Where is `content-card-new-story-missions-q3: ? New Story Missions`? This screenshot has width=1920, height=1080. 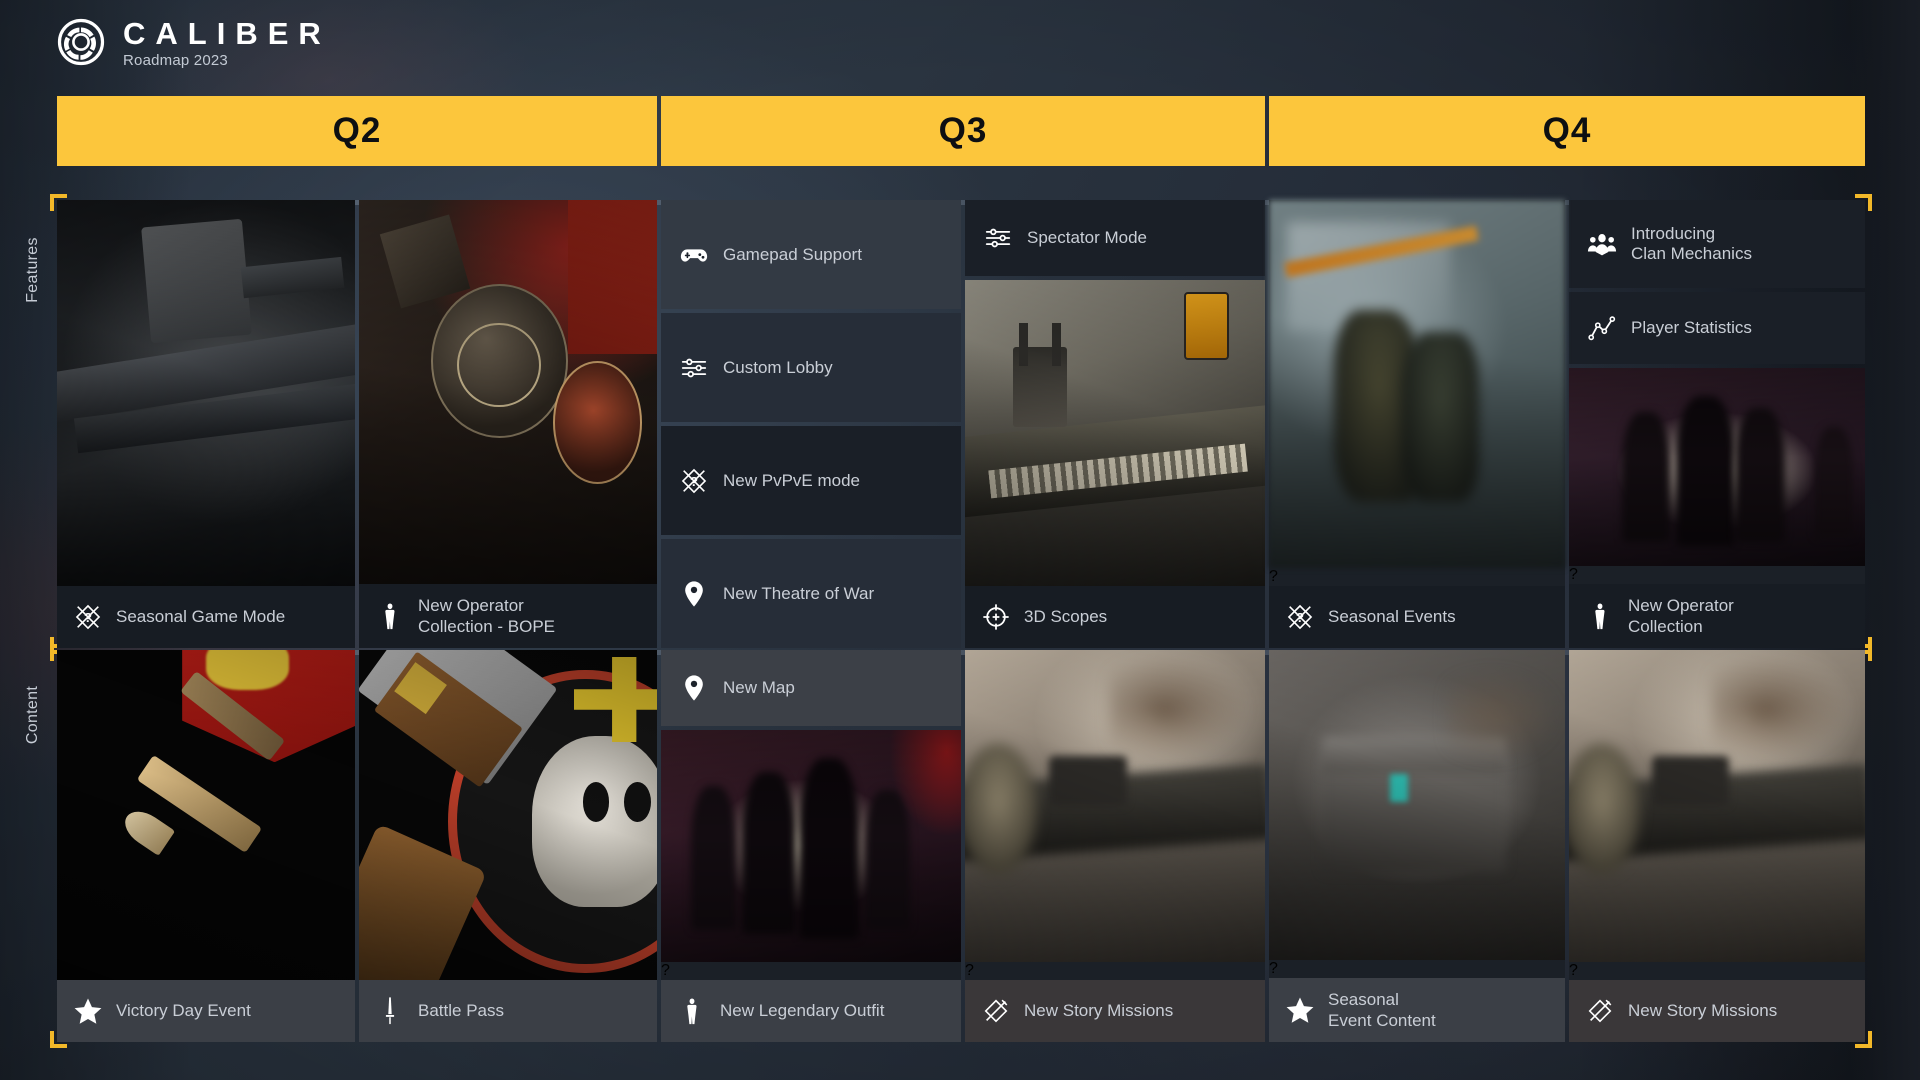
content-card-new-story-missions-q3: ? New Story Missions is located at coordinates (1115, 846).